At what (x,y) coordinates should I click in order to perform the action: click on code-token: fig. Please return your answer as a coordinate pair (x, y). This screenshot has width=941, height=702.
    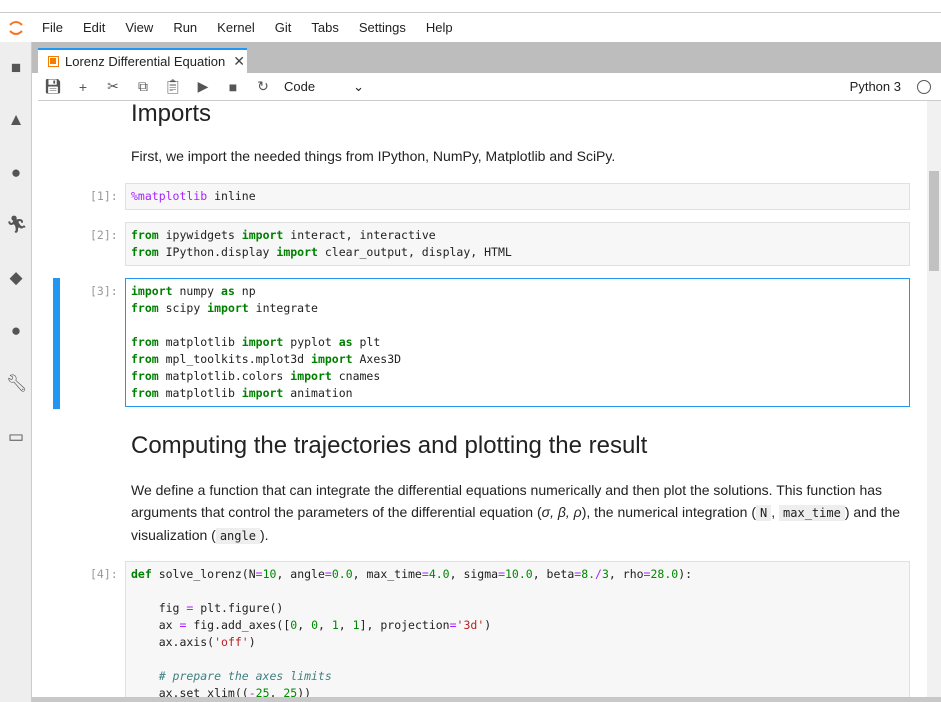
    Looking at the image, I should click on (159, 608).